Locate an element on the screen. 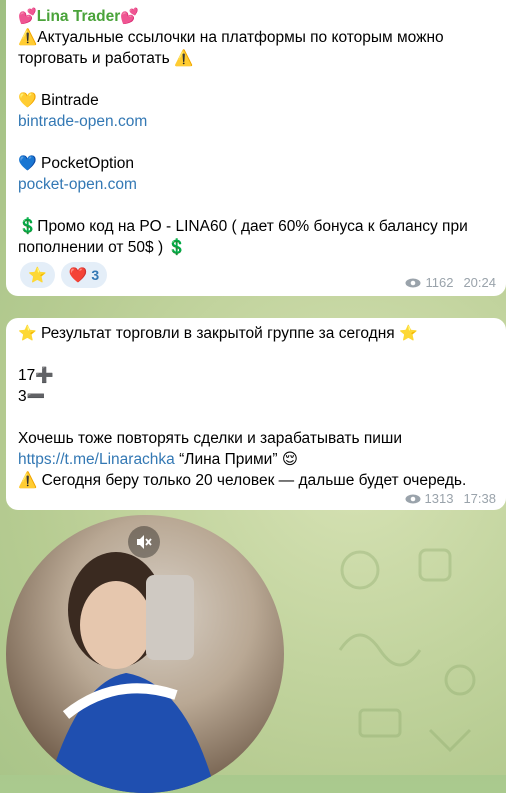 The height and width of the screenshot is (793, 506). minus-icon: ➖ is located at coordinates (36, 396).